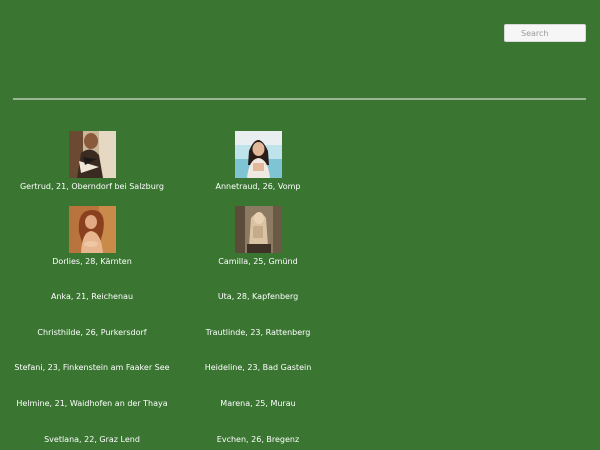 The image size is (600, 450). I want to click on profile-caption: Evchen, 26, Bregenz, so click(258, 439).